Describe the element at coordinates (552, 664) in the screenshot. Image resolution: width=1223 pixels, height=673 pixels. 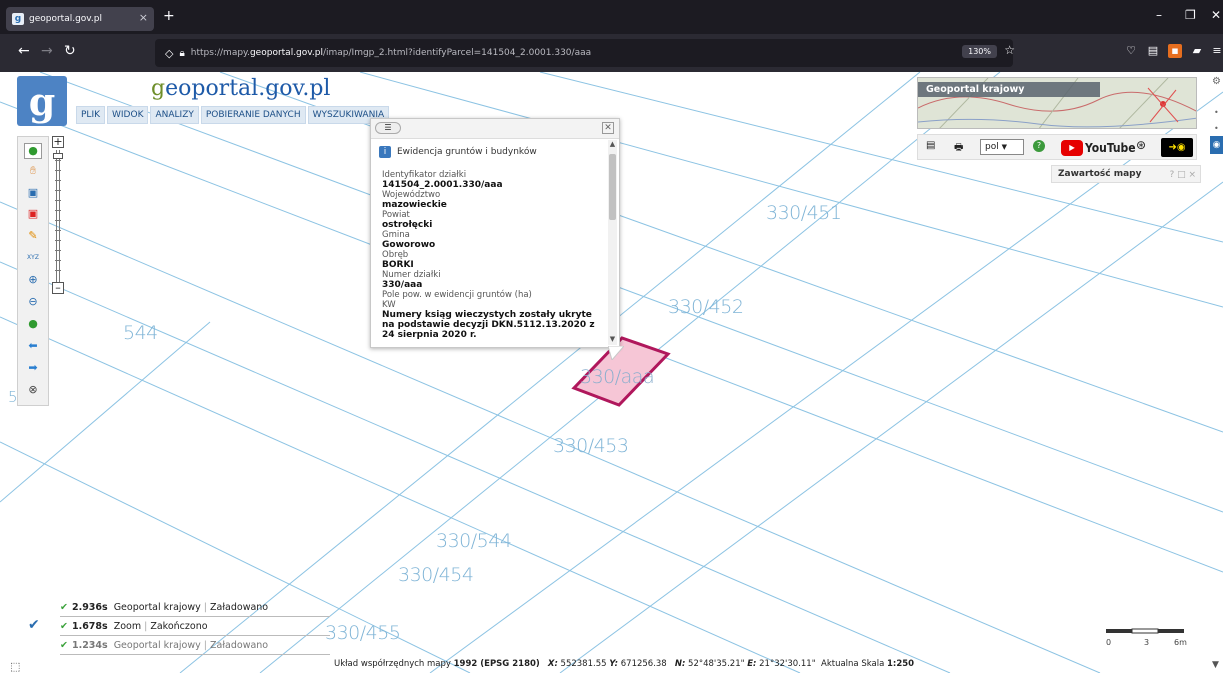
I see `x-label: X:` at that location.